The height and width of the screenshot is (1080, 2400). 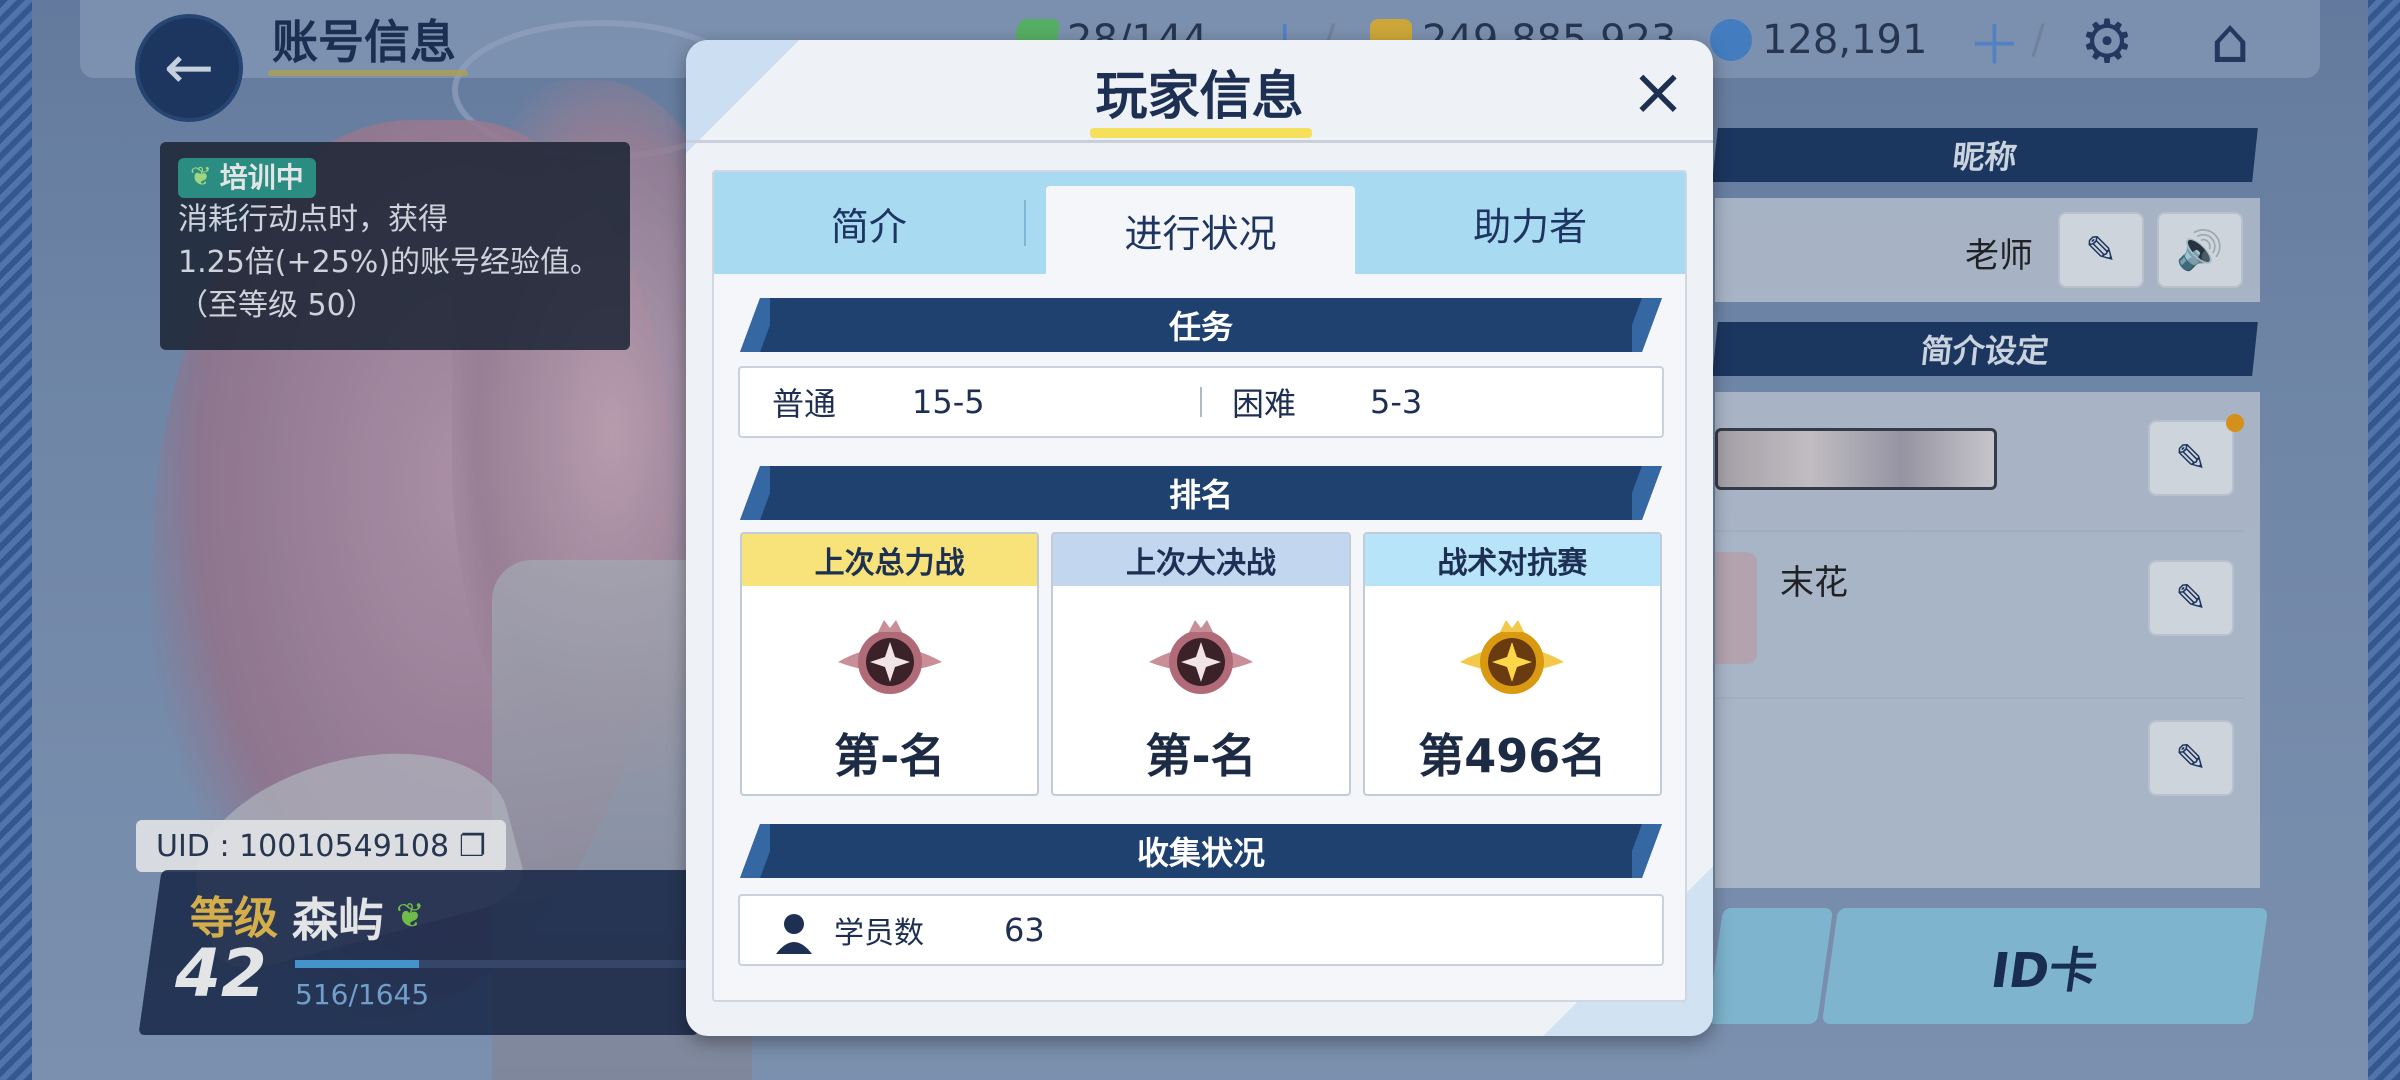 I want to click on divider, so click(x=1201, y=402).